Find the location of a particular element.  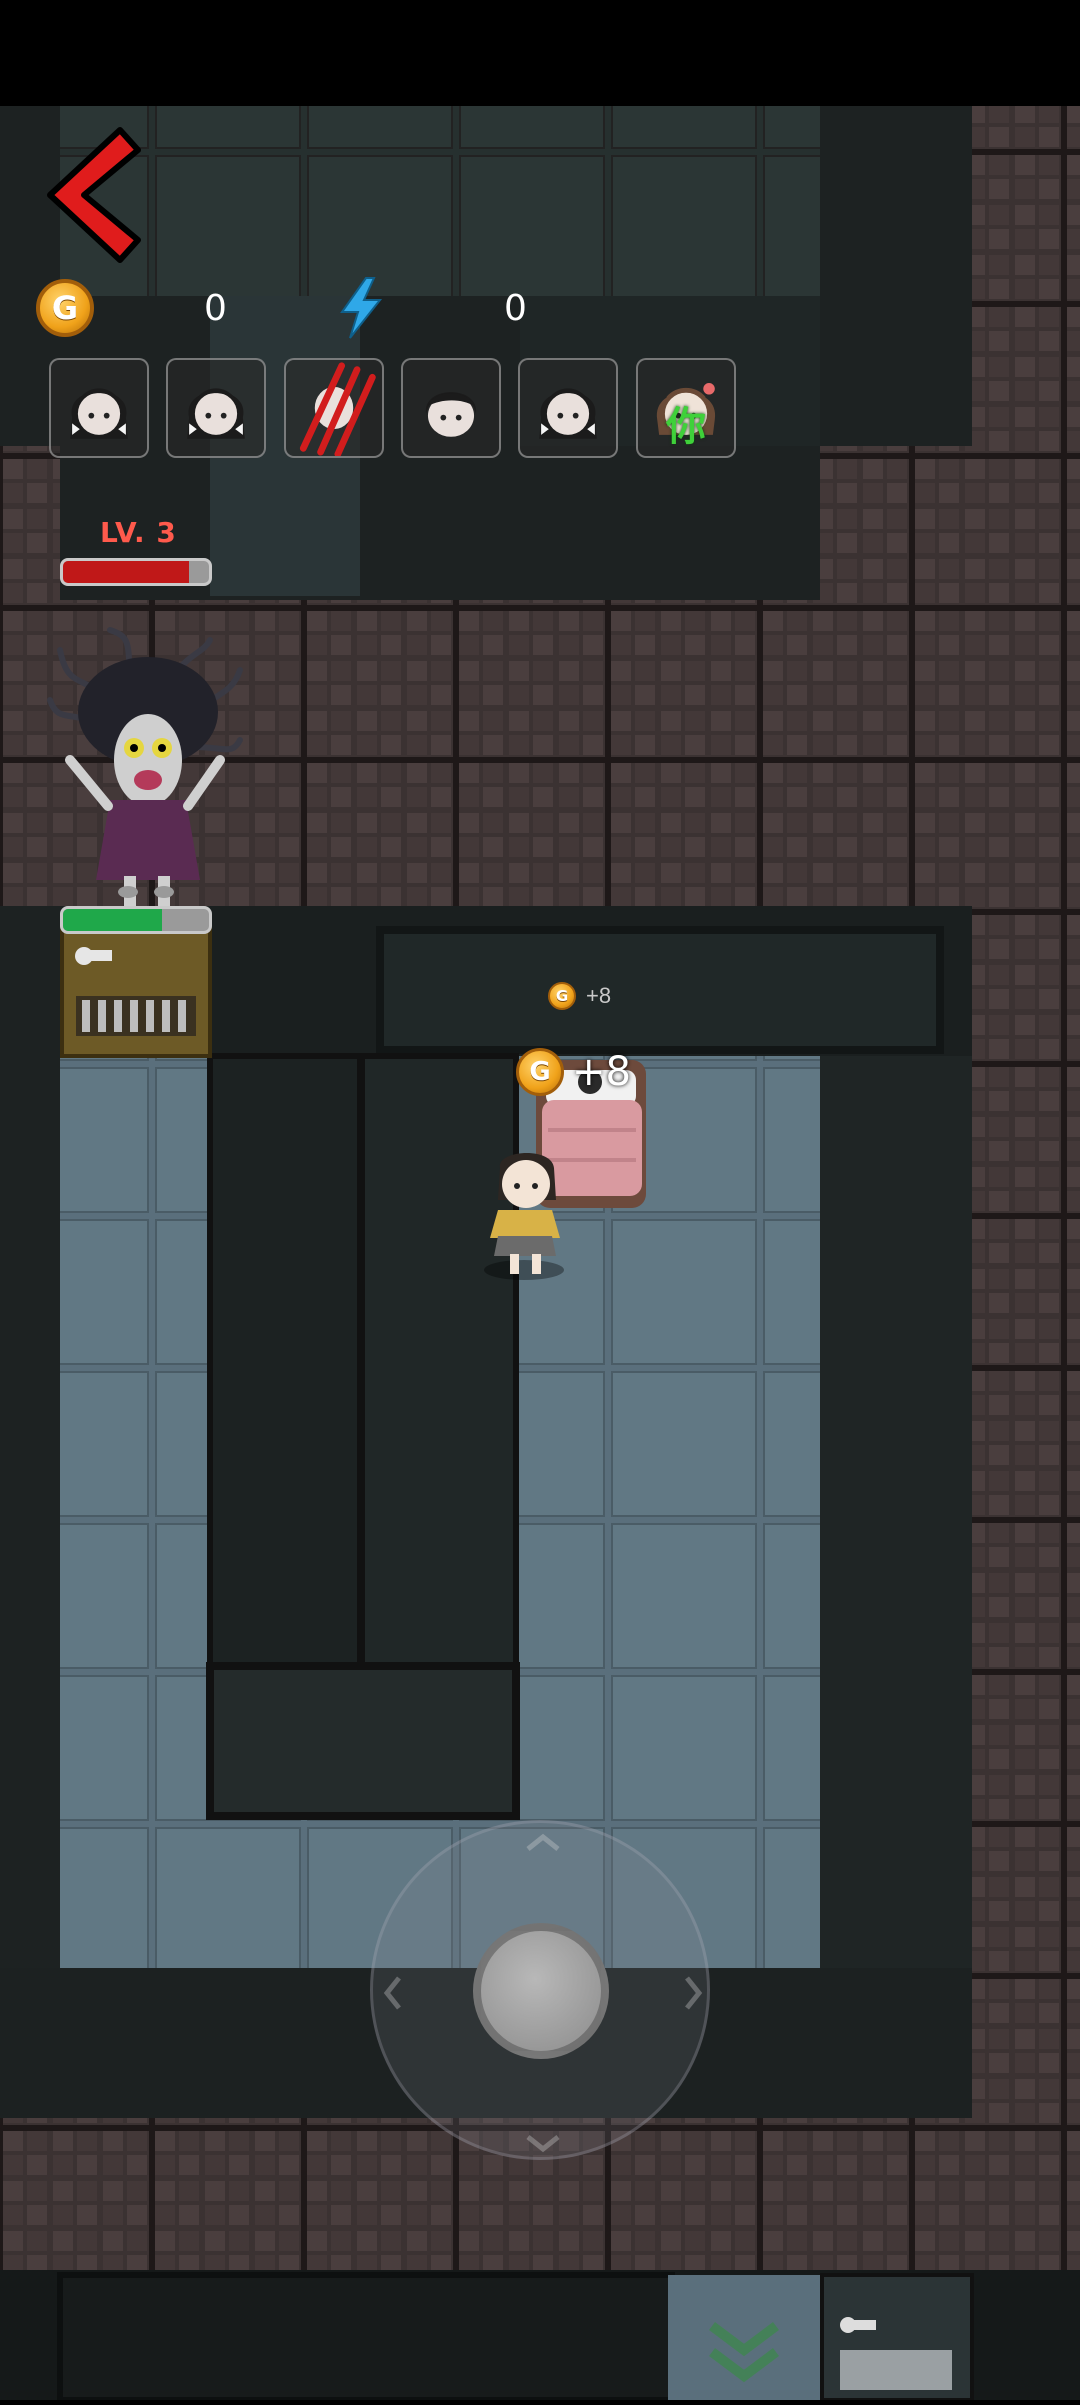

joystick-knob is located at coordinates (541, 1991).